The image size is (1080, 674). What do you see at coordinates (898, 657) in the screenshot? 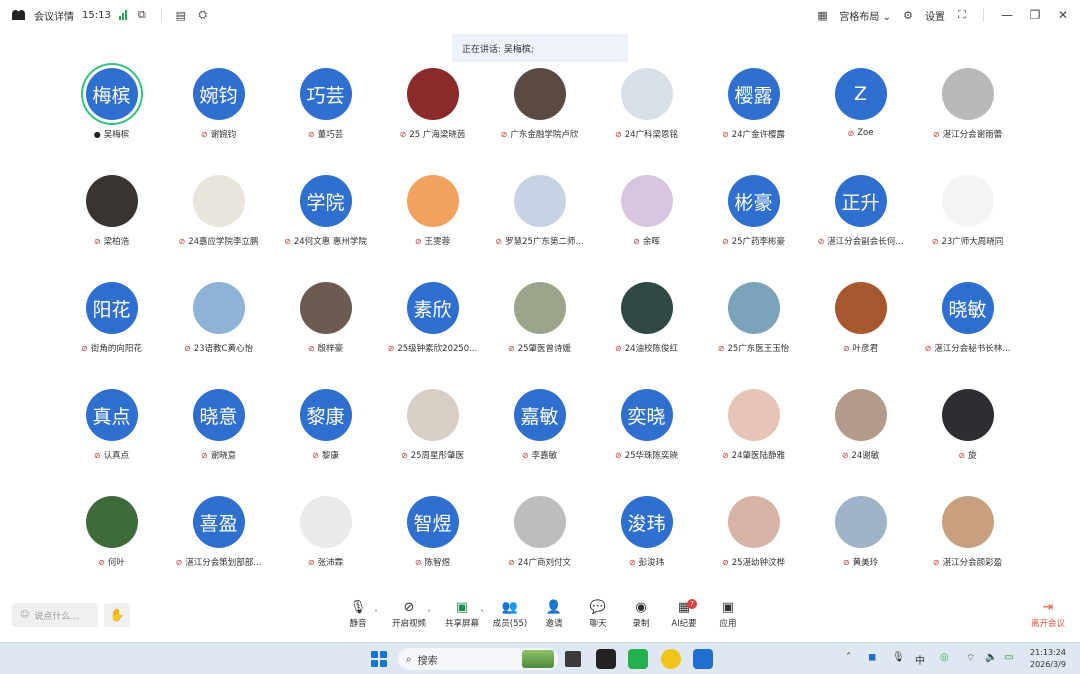
I see `microphone-tray-icon: 🎙` at bounding box center [898, 657].